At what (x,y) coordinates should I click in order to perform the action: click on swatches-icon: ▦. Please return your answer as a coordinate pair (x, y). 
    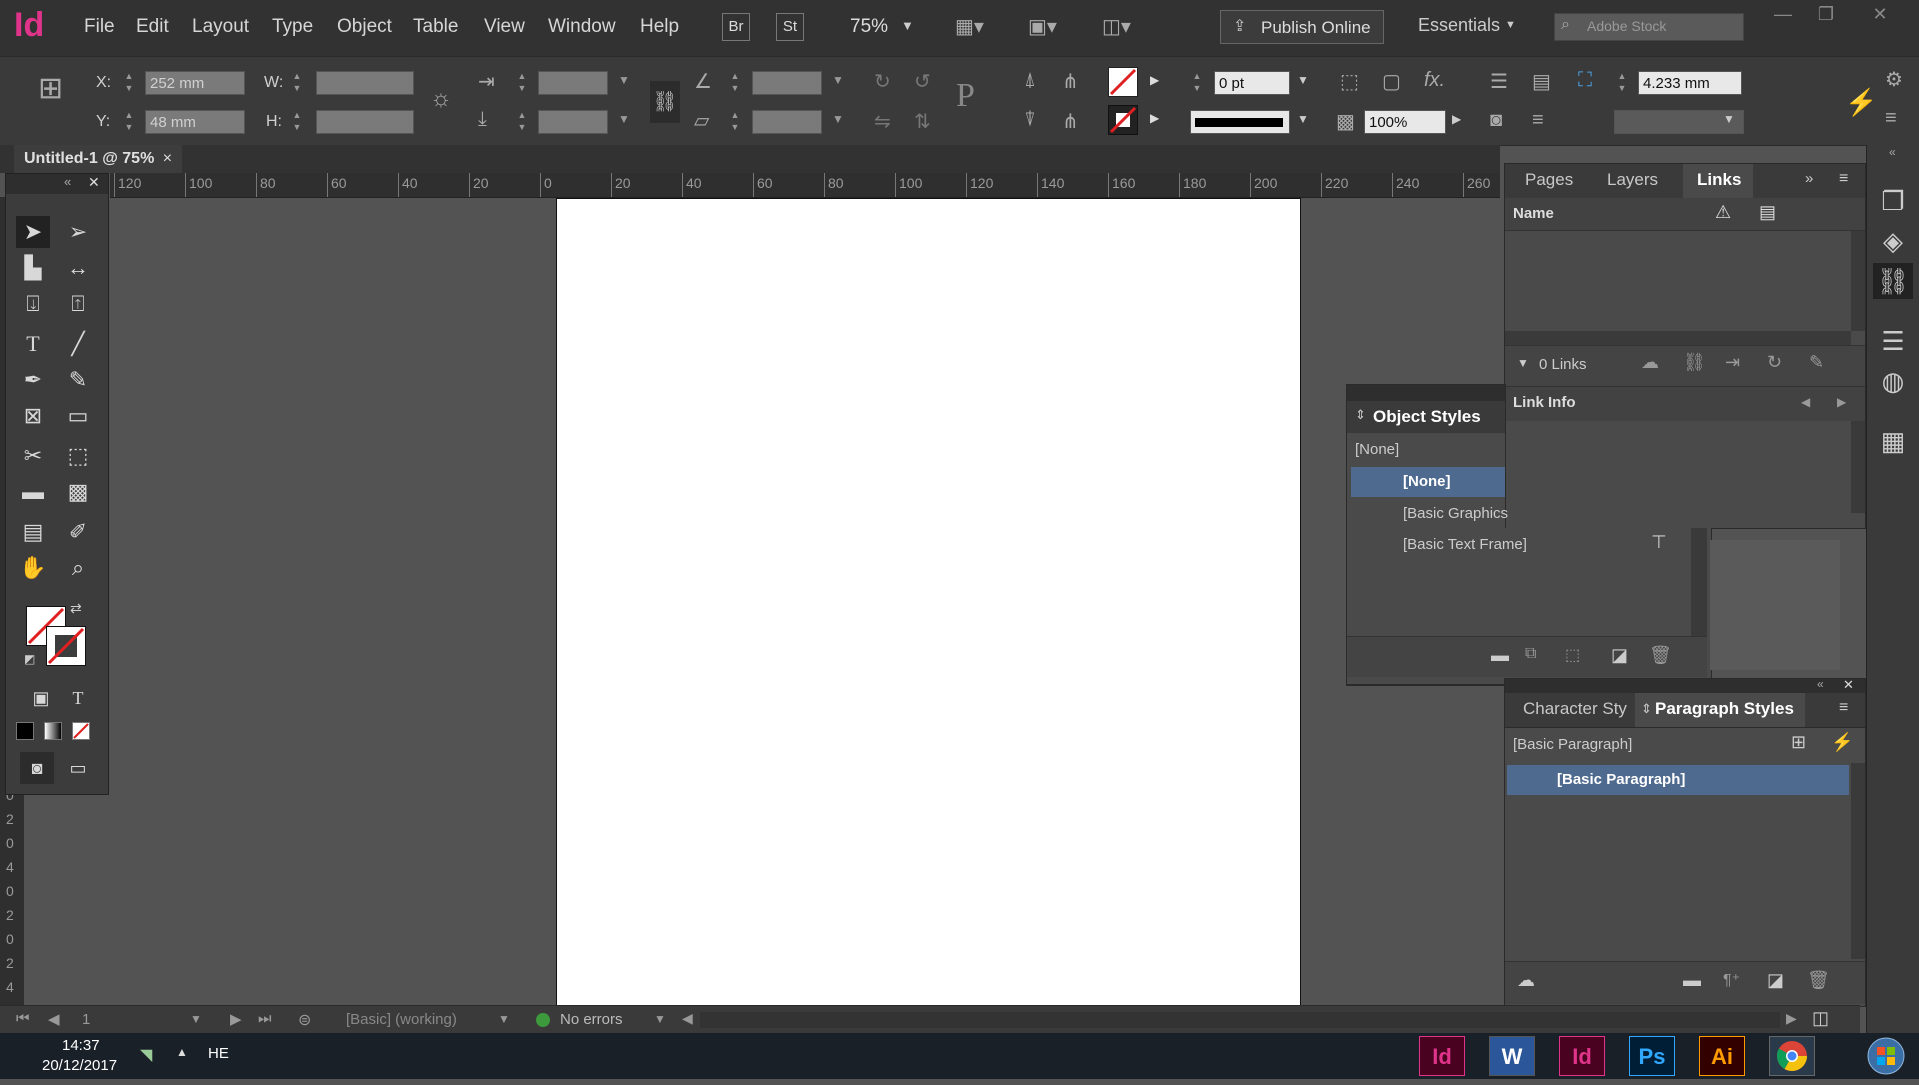
    Looking at the image, I should click on (1893, 441).